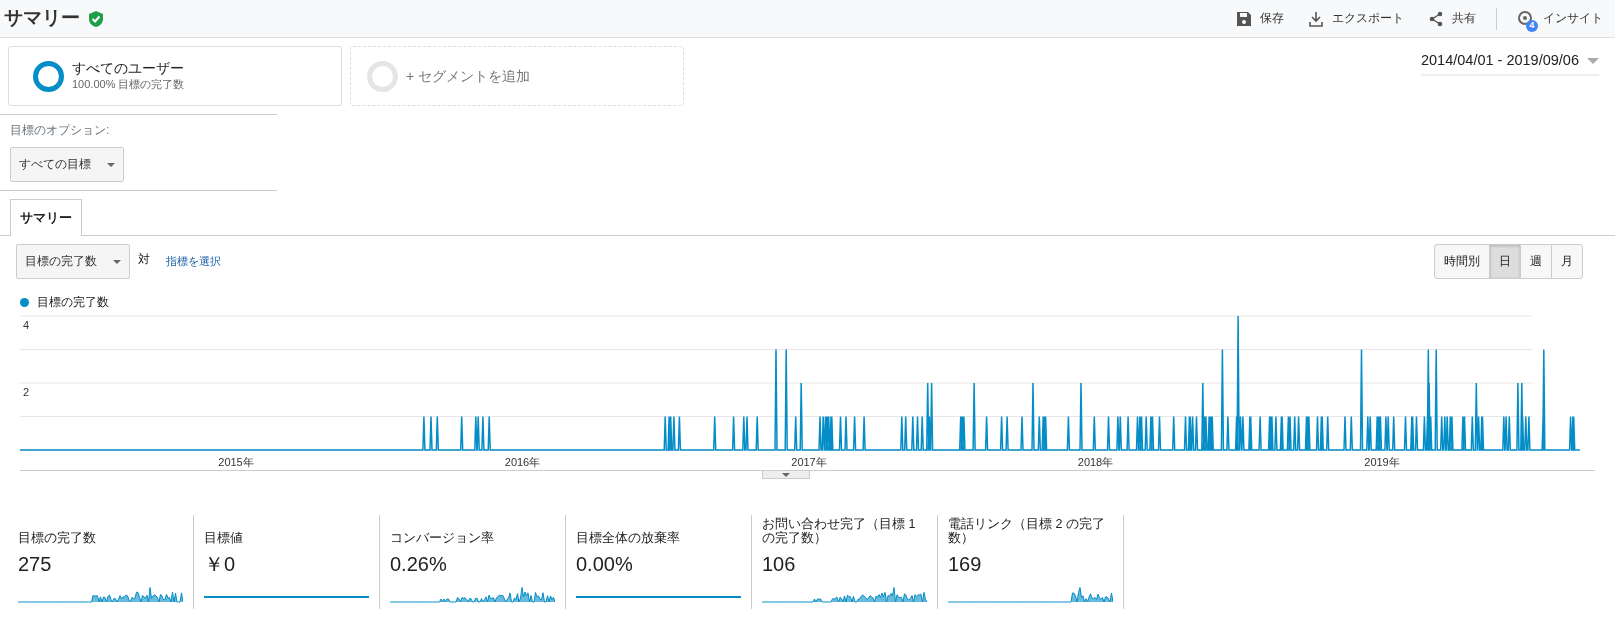 The width and height of the screenshot is (1615, 644). I want to click on metric-label: 目標全体の放棄率, so click(628, 537).